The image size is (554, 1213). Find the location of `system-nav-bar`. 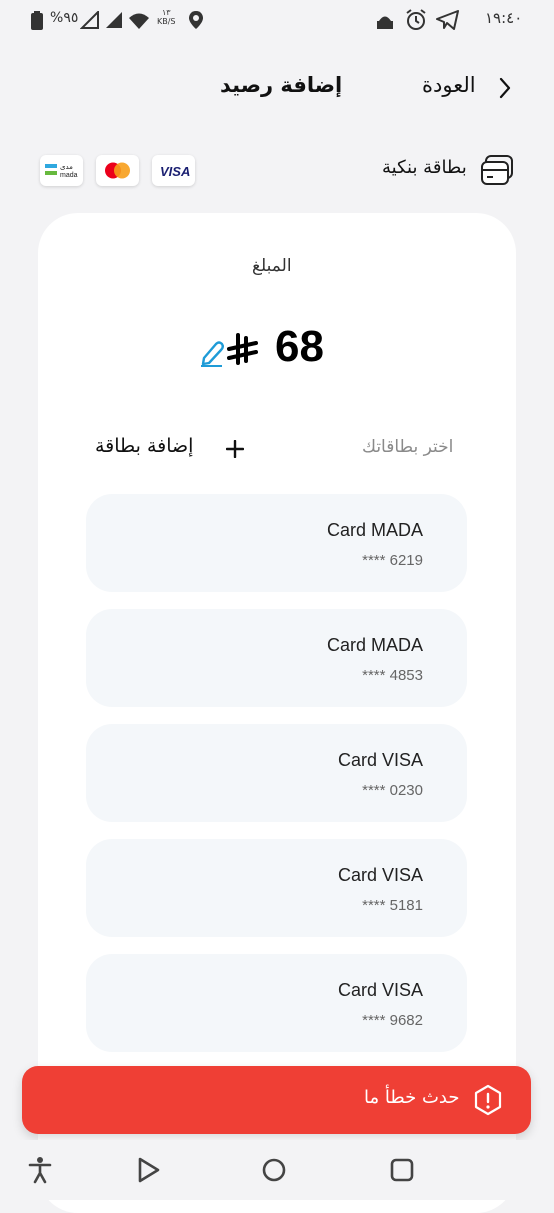

system-nav-bar is located at coordinates (277, 1170).